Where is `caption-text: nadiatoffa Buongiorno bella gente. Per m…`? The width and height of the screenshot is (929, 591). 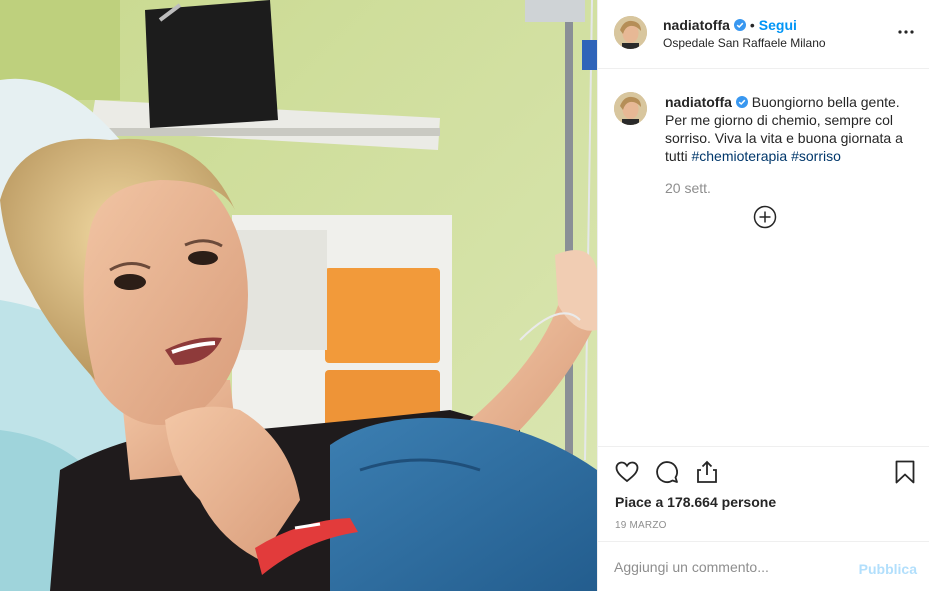
caption-text: nadiatoffa Buongiorno bella gente. Per m… is located at coordinates (790, 129).